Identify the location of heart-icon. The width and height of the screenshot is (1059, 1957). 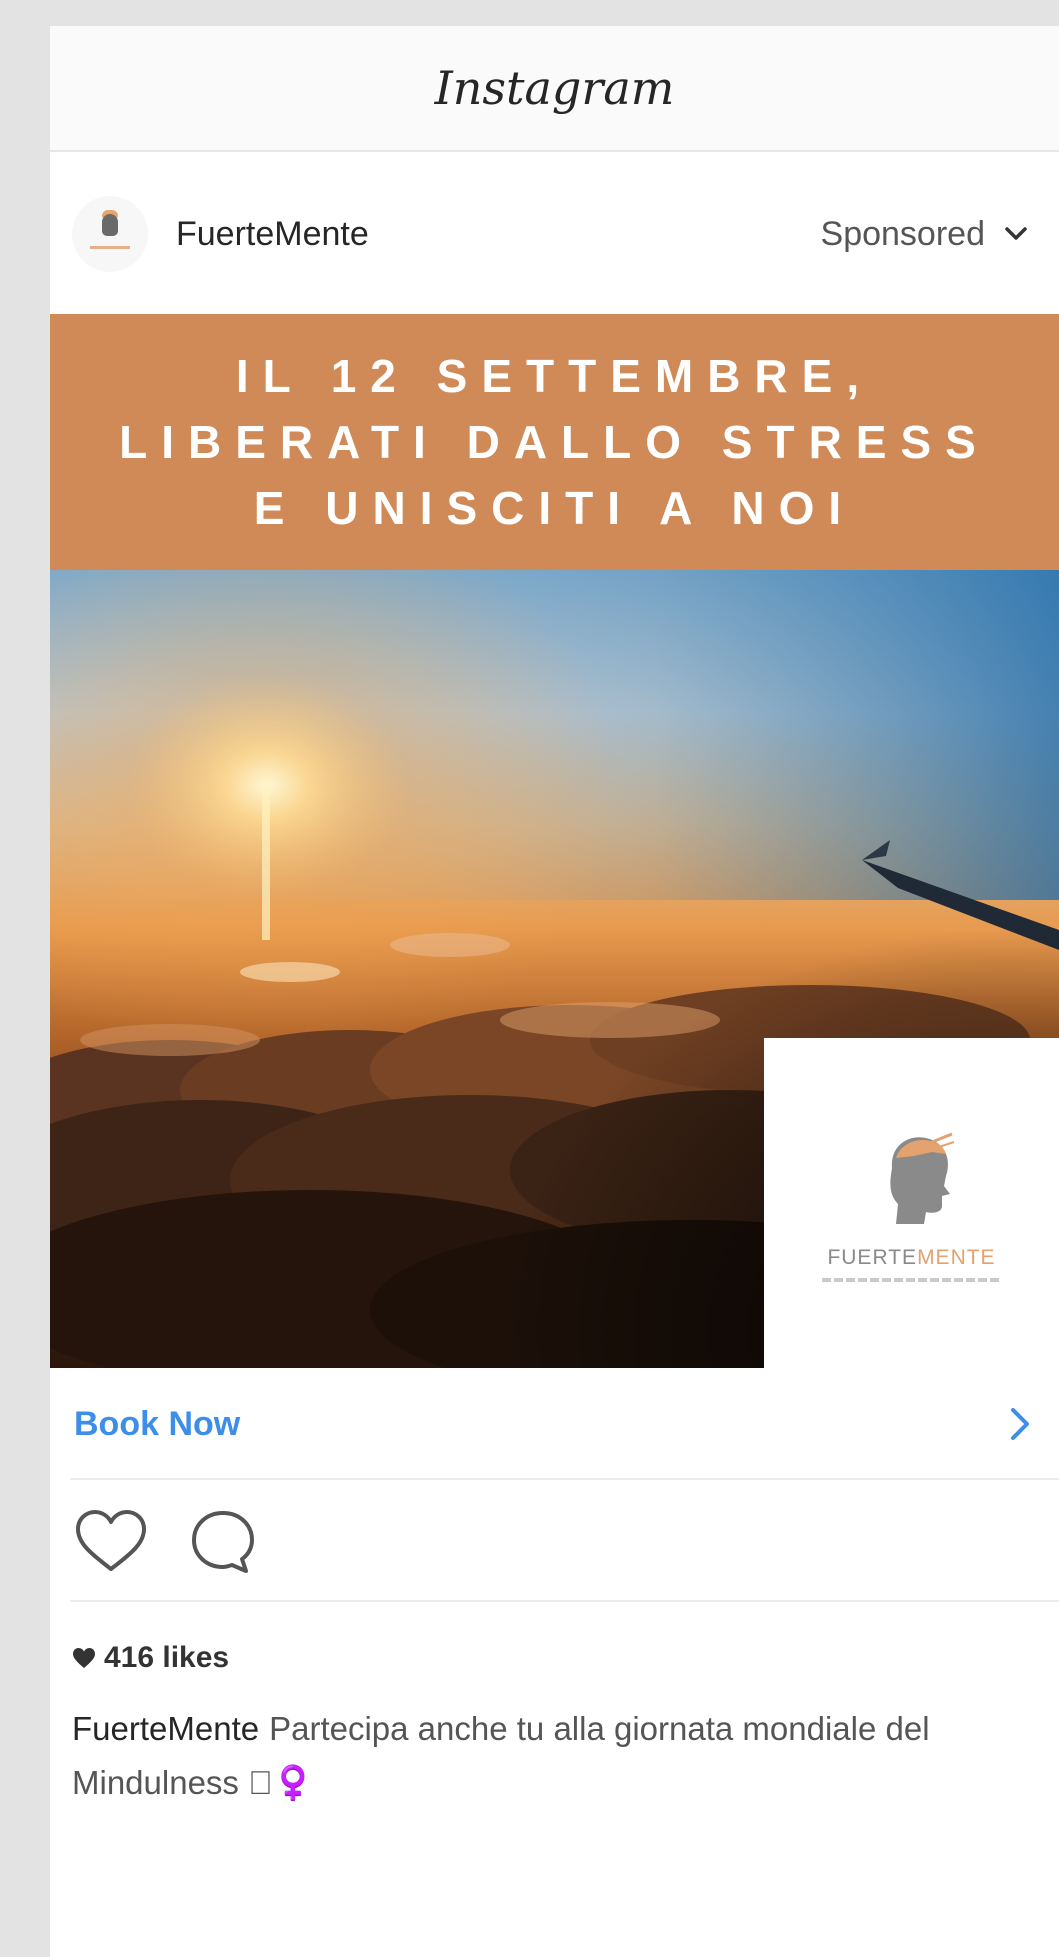
(111, 1541).